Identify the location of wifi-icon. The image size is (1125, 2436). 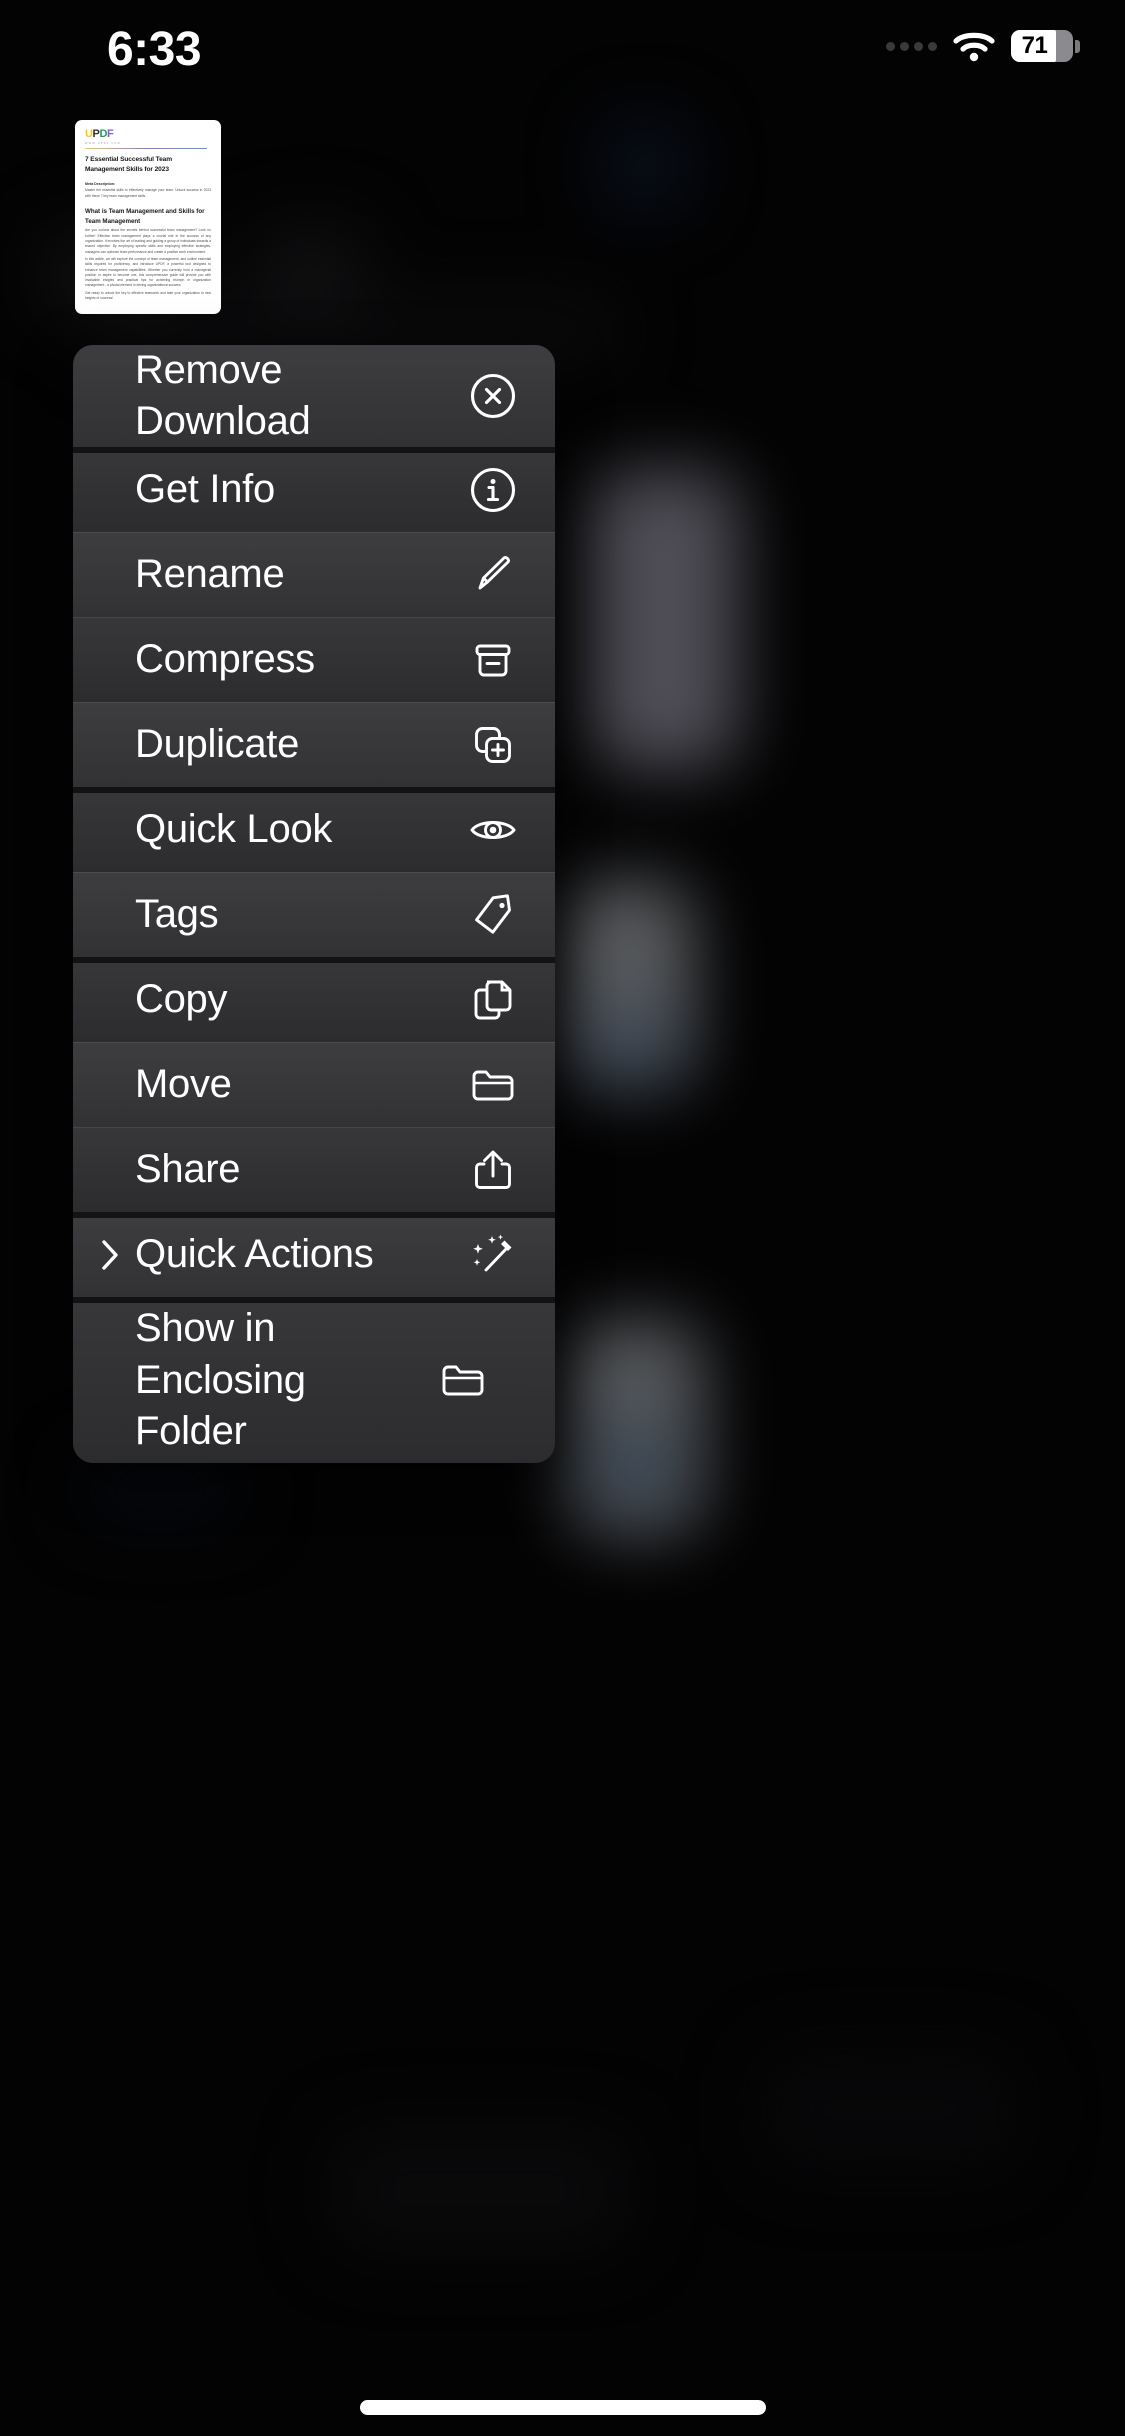
(974, 46).